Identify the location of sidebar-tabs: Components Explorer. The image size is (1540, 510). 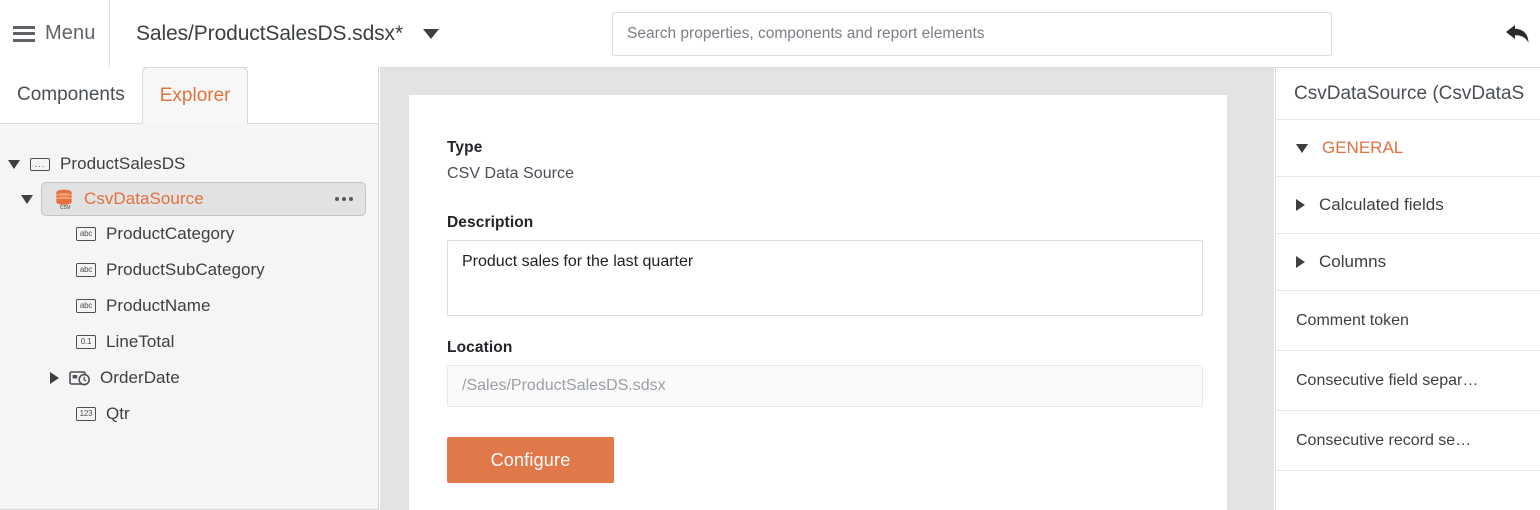
(189, 95).